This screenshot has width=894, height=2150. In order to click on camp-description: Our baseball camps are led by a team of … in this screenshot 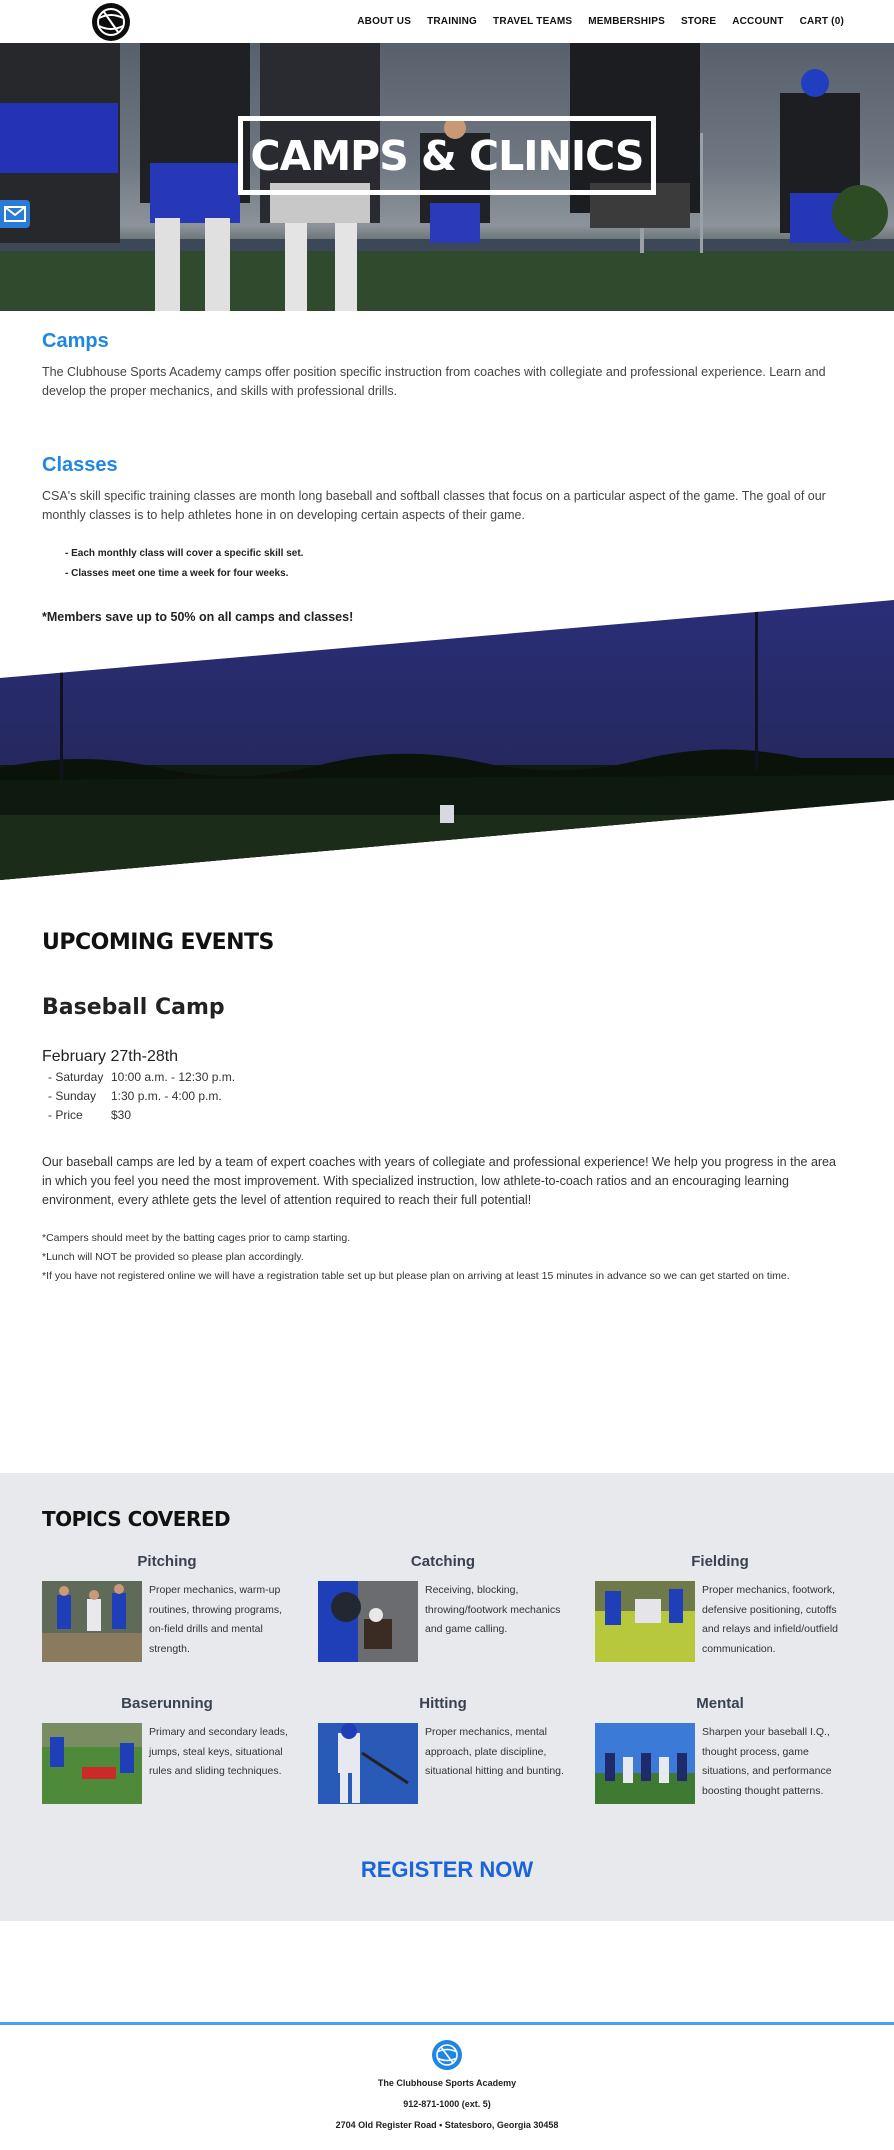, I will do `click(439, 1181)`.